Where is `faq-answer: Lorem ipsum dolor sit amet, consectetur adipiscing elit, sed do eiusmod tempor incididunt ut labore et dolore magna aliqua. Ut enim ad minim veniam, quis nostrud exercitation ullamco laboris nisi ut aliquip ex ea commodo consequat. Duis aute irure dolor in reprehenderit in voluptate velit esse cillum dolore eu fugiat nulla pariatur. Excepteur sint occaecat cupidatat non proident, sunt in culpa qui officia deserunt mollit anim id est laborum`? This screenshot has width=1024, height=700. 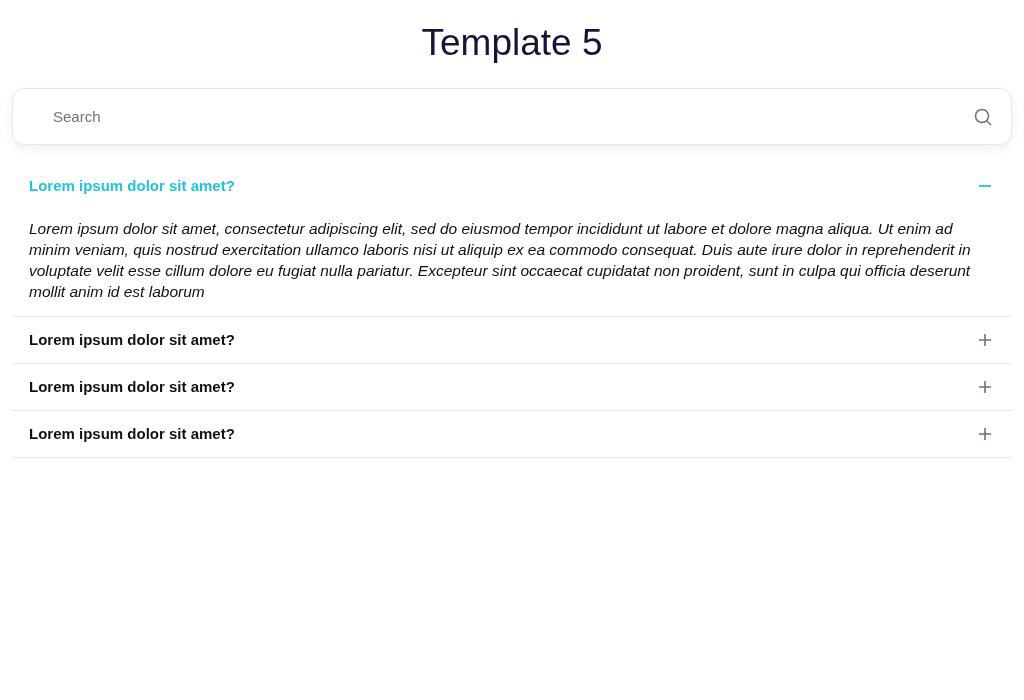 faq-answer: Lorem ipsum dolor sit amet, consectetur adipiscing elit, sed do eiusmod tempor incididunt ut labore et dolore magna aliqua. Ut enim ad minim veniam, quis nostrud exercitation ullamco laboris nisi ut aliquip ex ea commodo consequat. Duis aute irure dolor in reprehenderit in voluptate velit esse cillum dolore eu fugiat nulla pariatur. Excepteur sint occaecat cupidatat non proident, sunt in culpa qui officia deserunt mollit anim id est laborum is located at coordinates (500, 261).